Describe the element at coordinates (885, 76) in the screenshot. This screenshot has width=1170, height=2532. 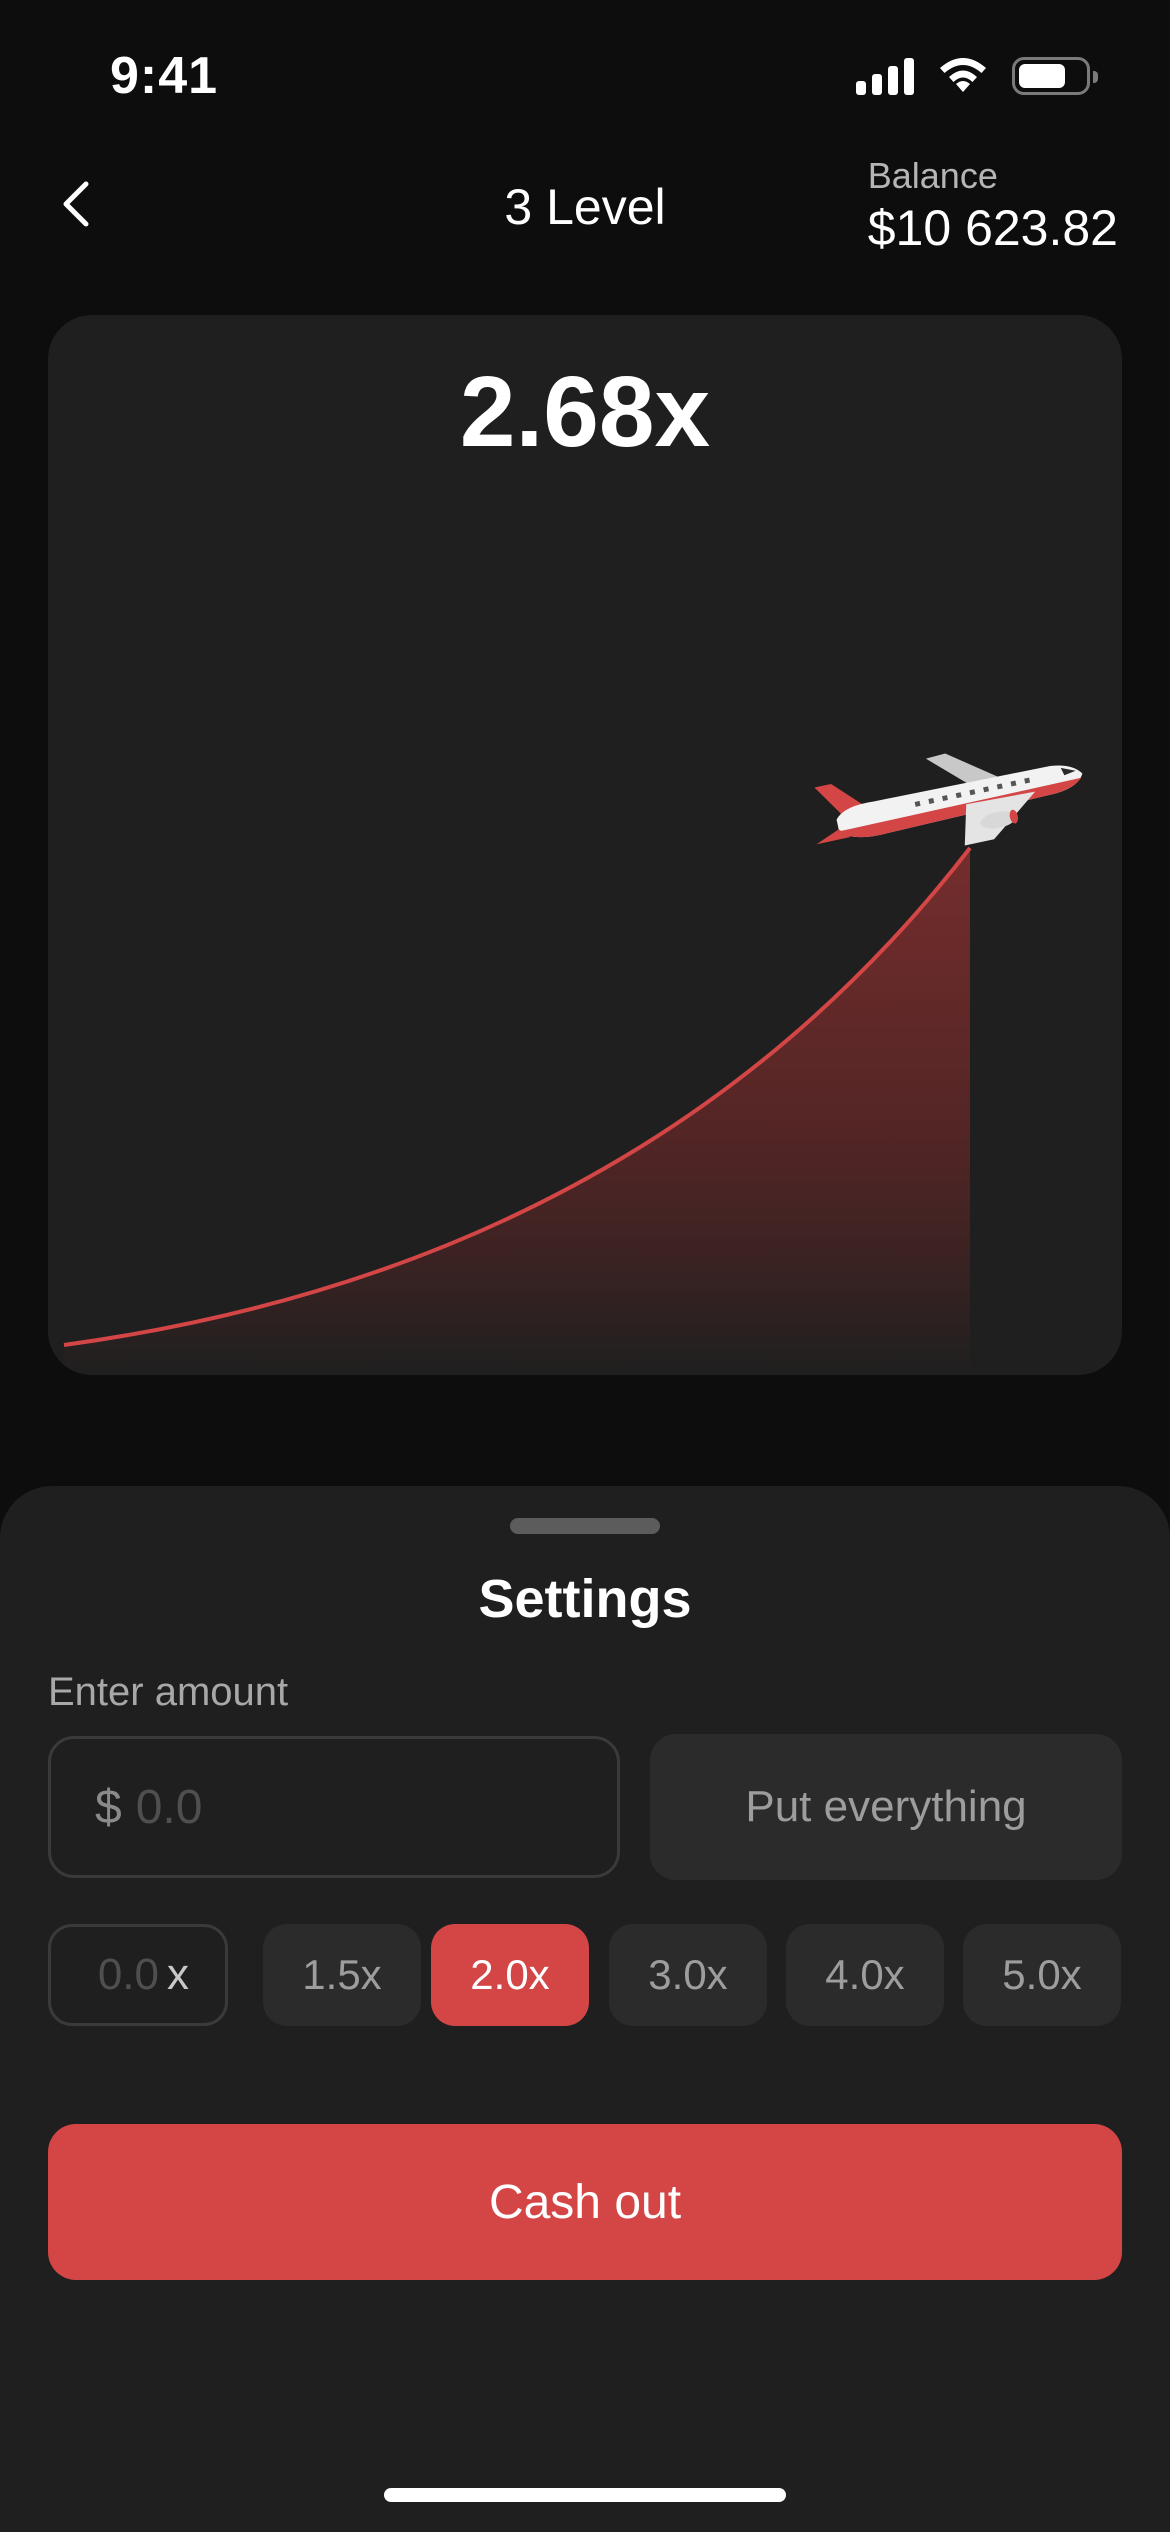
I see `cellular-signal-icon` at that location.